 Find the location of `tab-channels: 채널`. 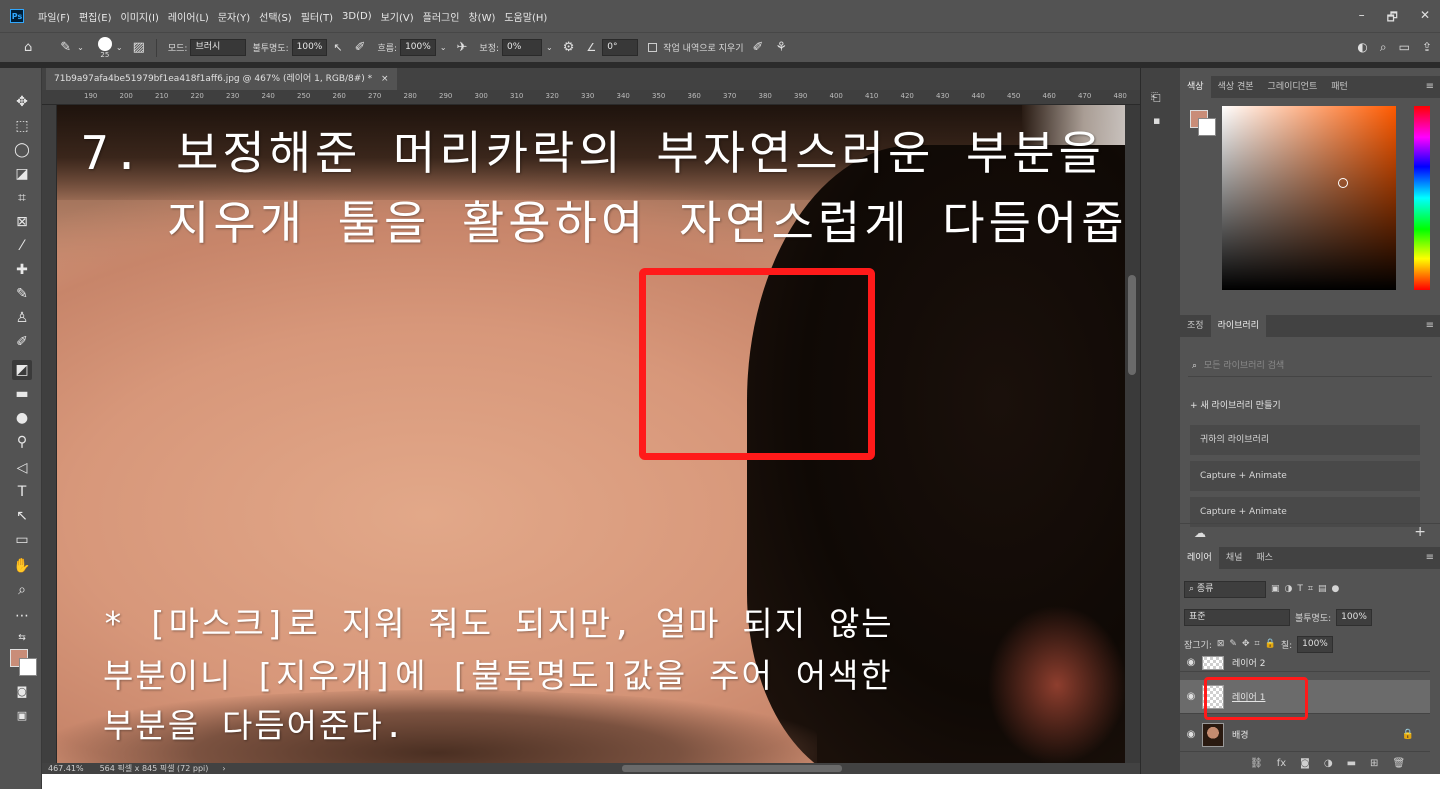

tab-channels: 채널 is located at coordinates (1234, 558).